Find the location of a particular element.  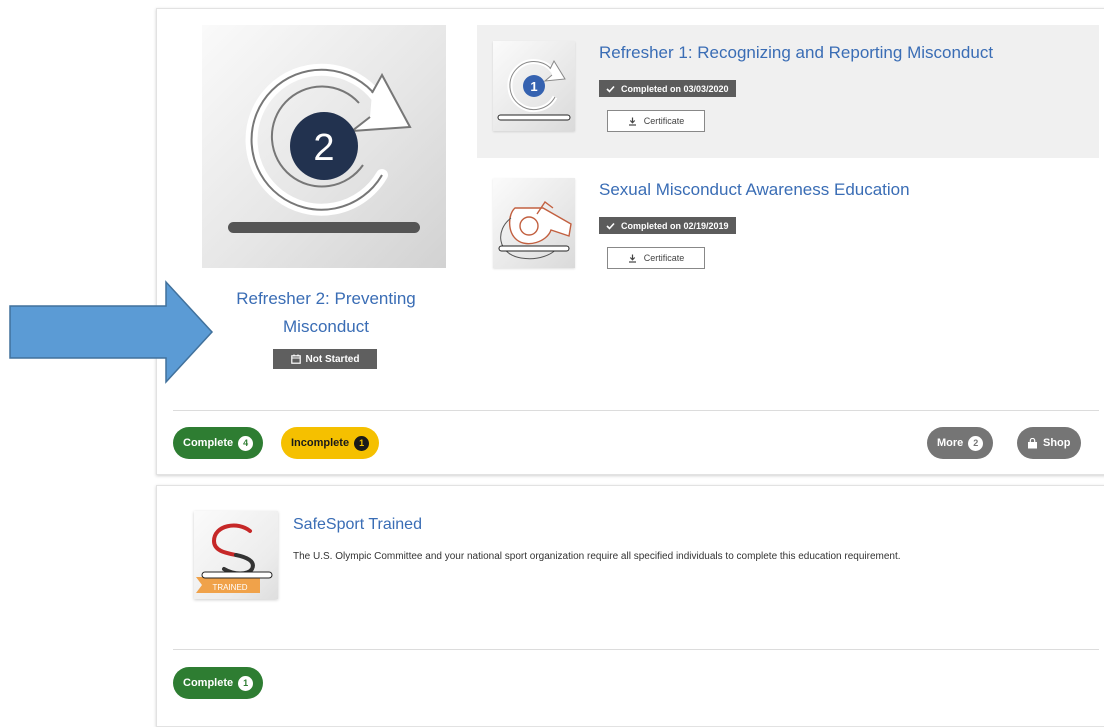

status-label: Completed on 03/03/2020 is located at coordinates (675, 88).